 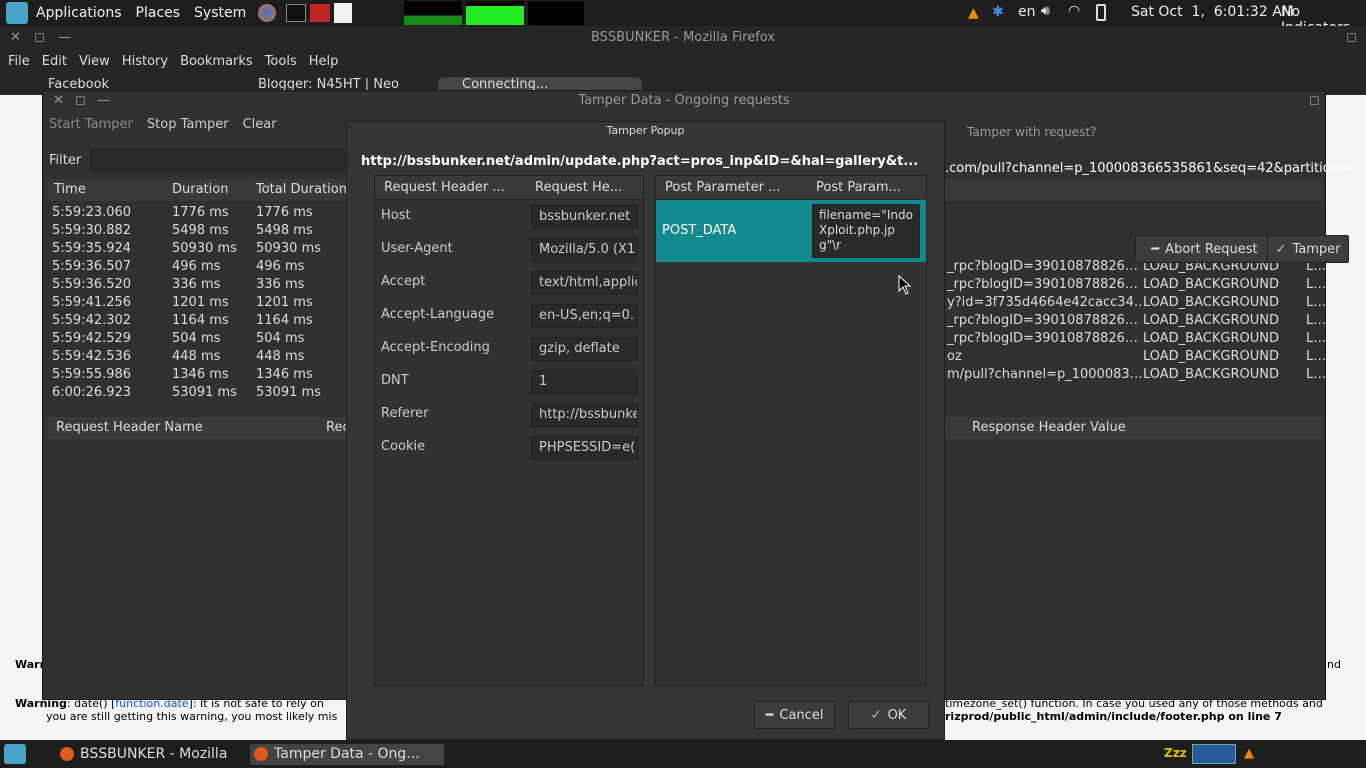 I want to click on col-total-duration: Total Duration, so click(x=301, y=189).